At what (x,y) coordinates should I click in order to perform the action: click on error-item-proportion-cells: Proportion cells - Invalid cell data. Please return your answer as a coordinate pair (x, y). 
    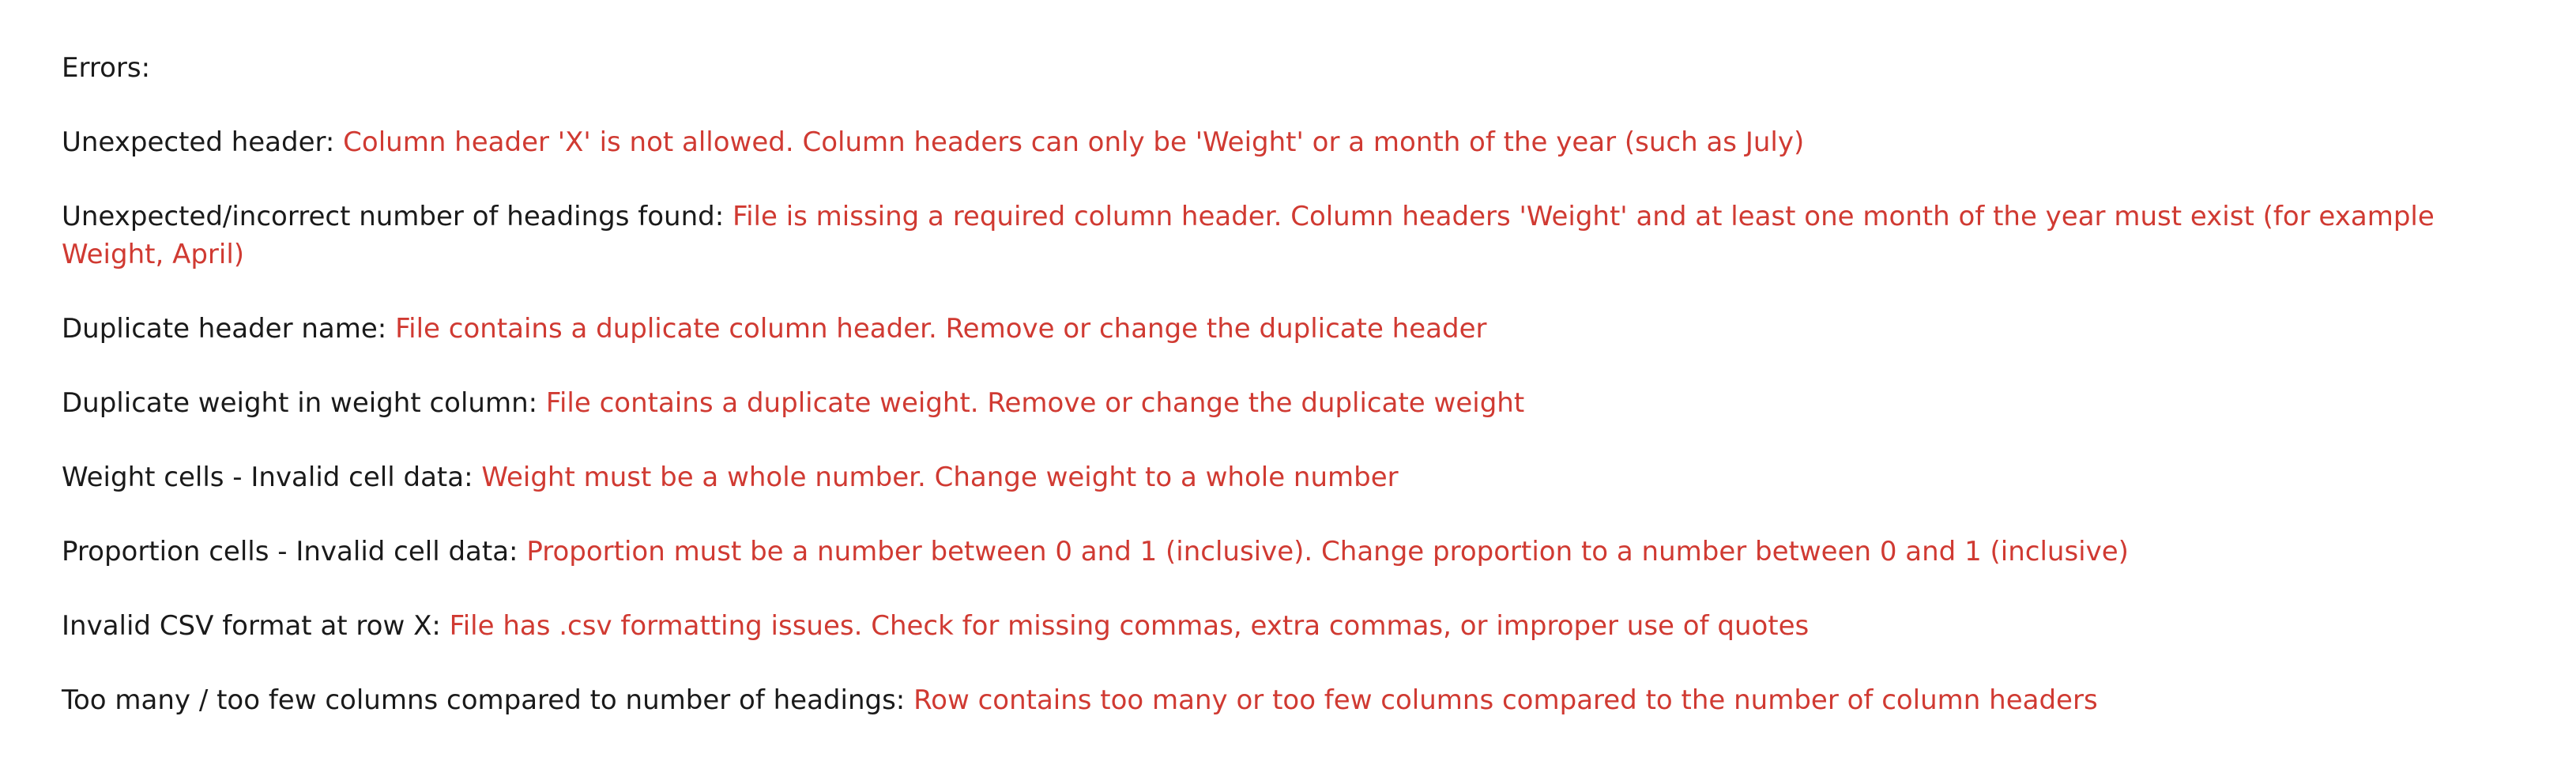
    Looking at the image, I should click on (1286, 552).